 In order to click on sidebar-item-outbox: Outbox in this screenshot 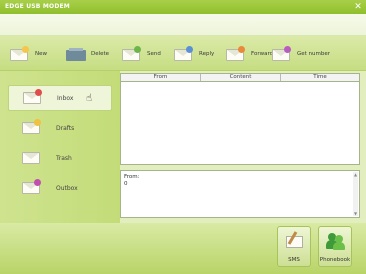, I will do `click(60, 188)`.